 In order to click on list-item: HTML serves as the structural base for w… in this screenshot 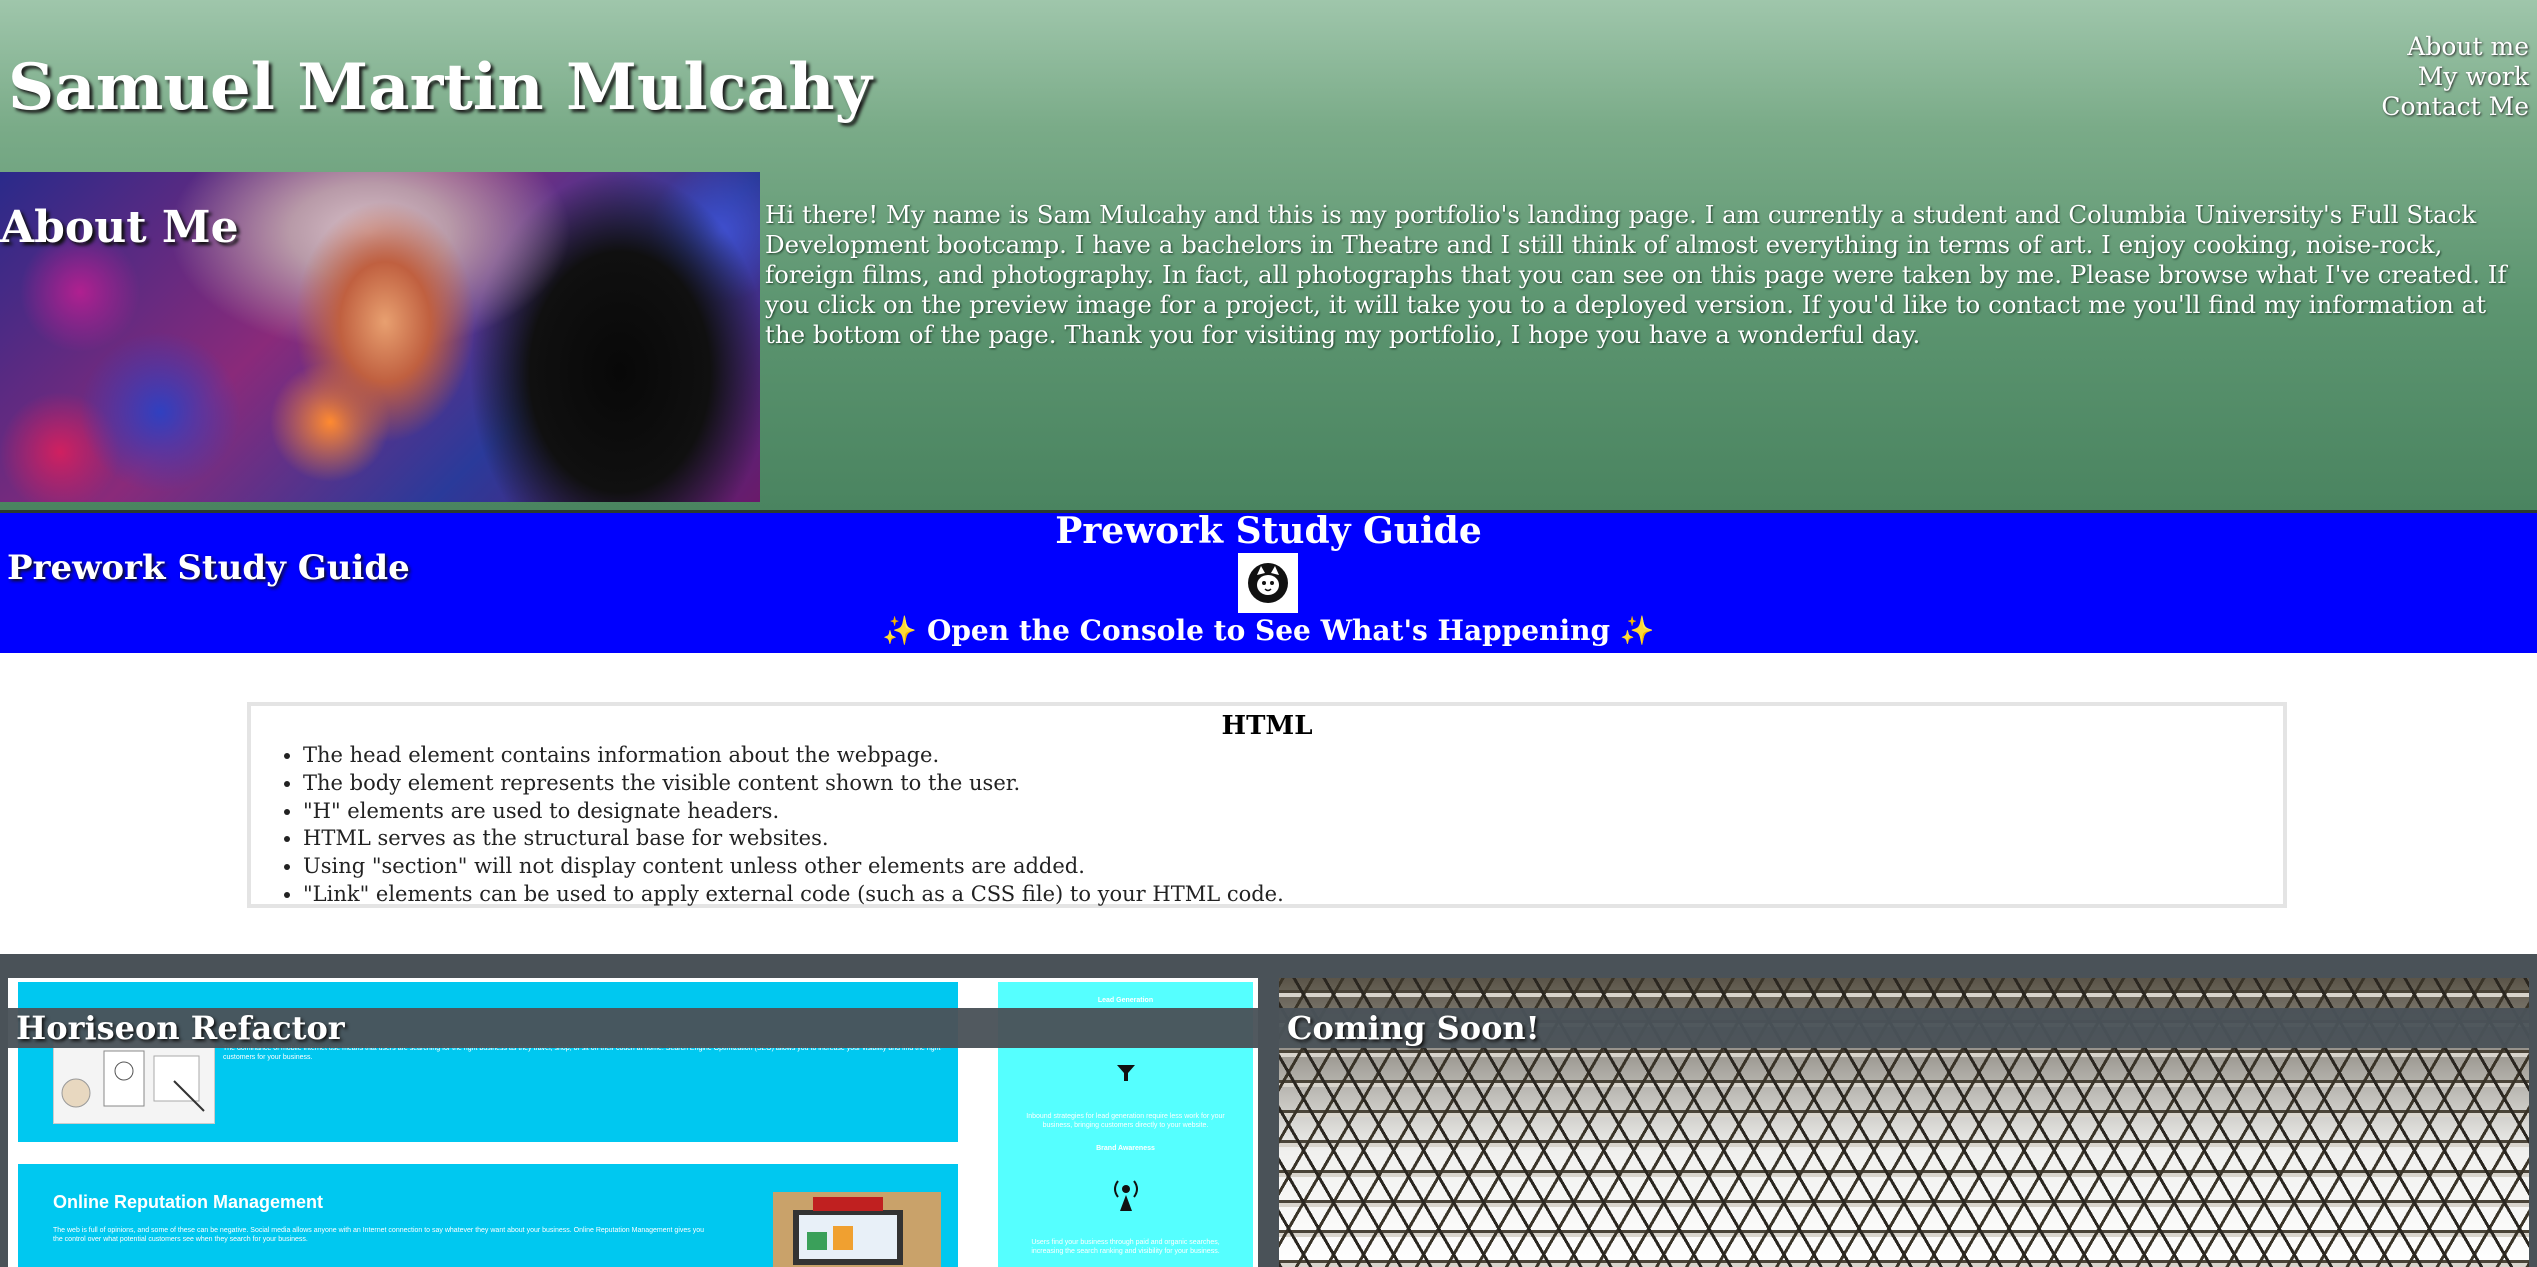, I will do `click(793, 839)`.